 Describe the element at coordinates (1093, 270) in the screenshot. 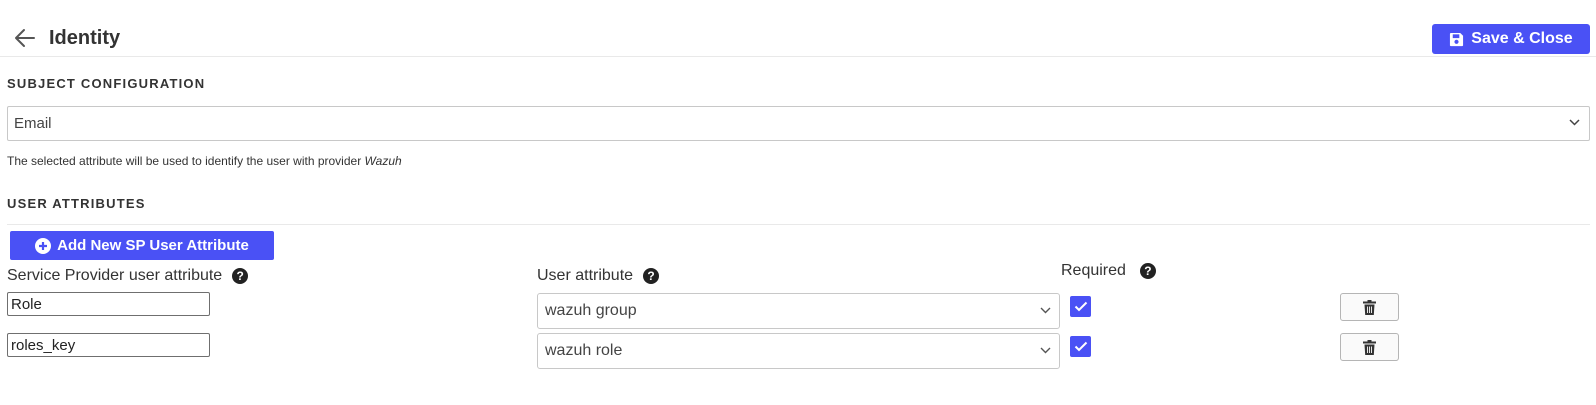

I see `required-column-label: Required` at that location.